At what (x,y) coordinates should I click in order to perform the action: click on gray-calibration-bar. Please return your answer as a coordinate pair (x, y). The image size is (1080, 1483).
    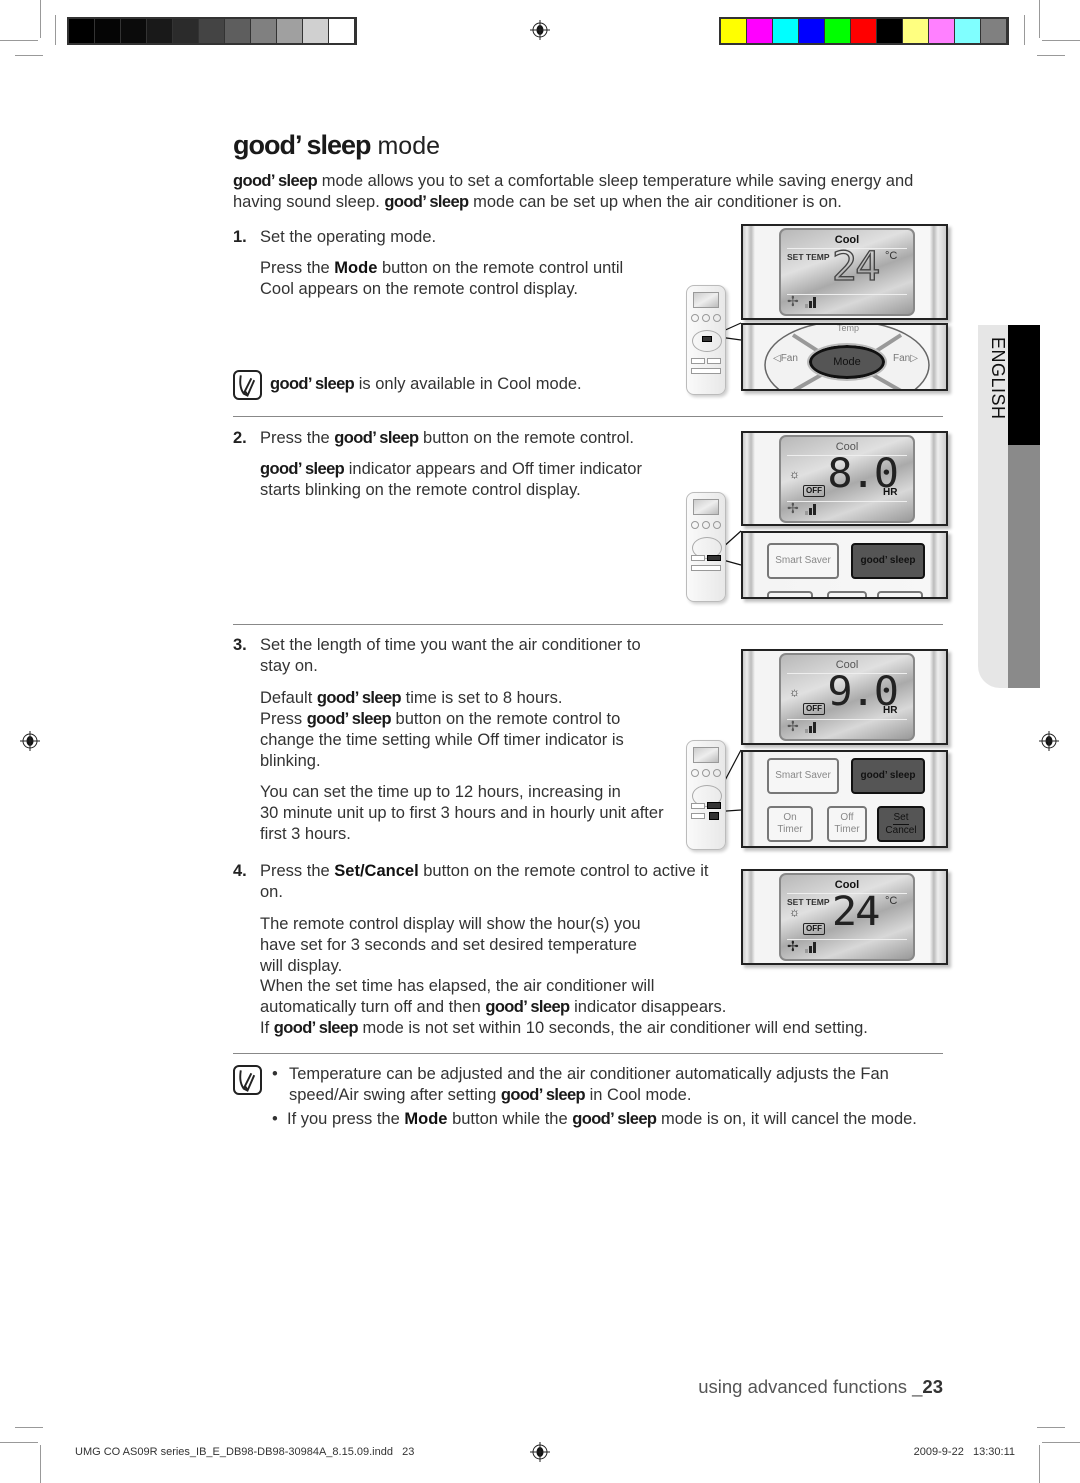
    Looking at the image, I should click on (212, 31).